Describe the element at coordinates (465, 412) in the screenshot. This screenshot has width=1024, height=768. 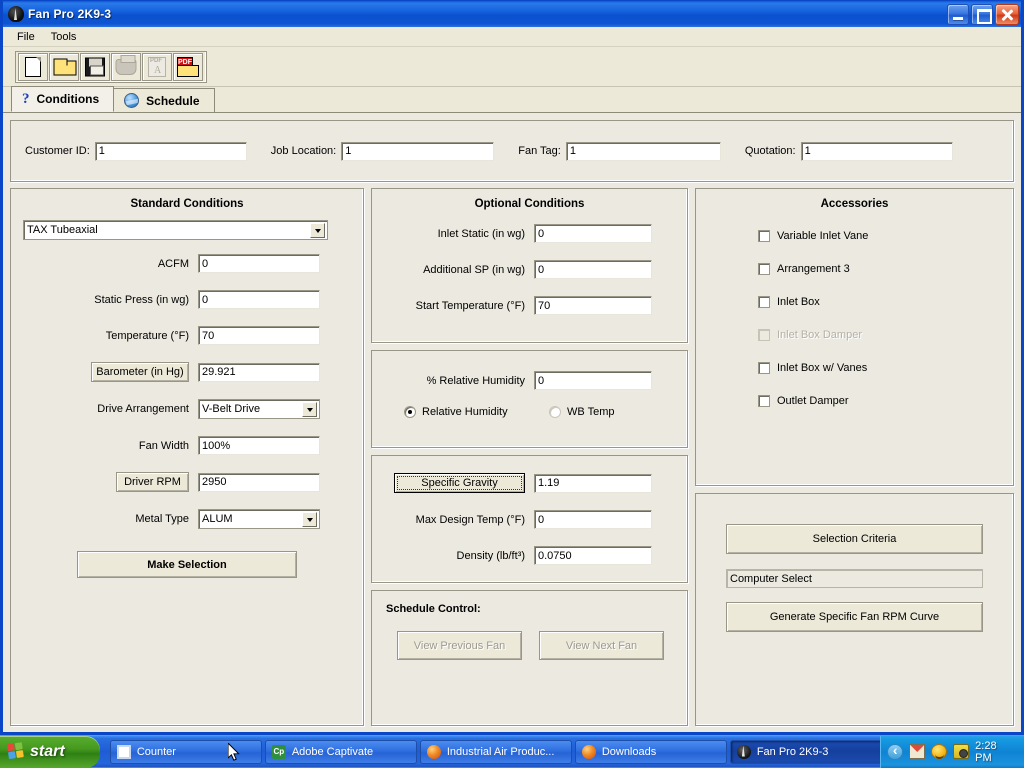
I see `radio-relative-humidity-label: Relative Humidity` at that location.